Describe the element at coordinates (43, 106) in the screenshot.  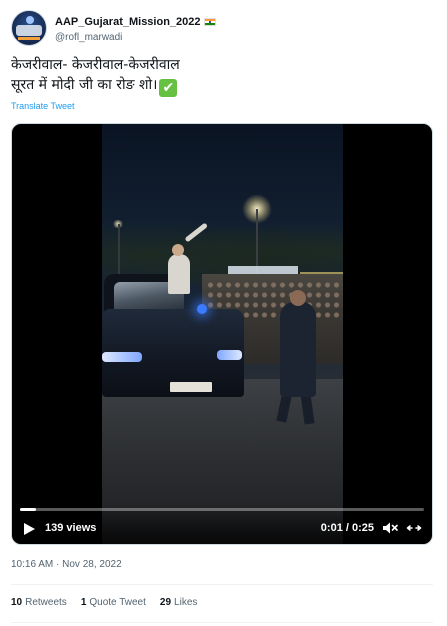
I see `translate-tweet-link: Translate Tweet` at that location.